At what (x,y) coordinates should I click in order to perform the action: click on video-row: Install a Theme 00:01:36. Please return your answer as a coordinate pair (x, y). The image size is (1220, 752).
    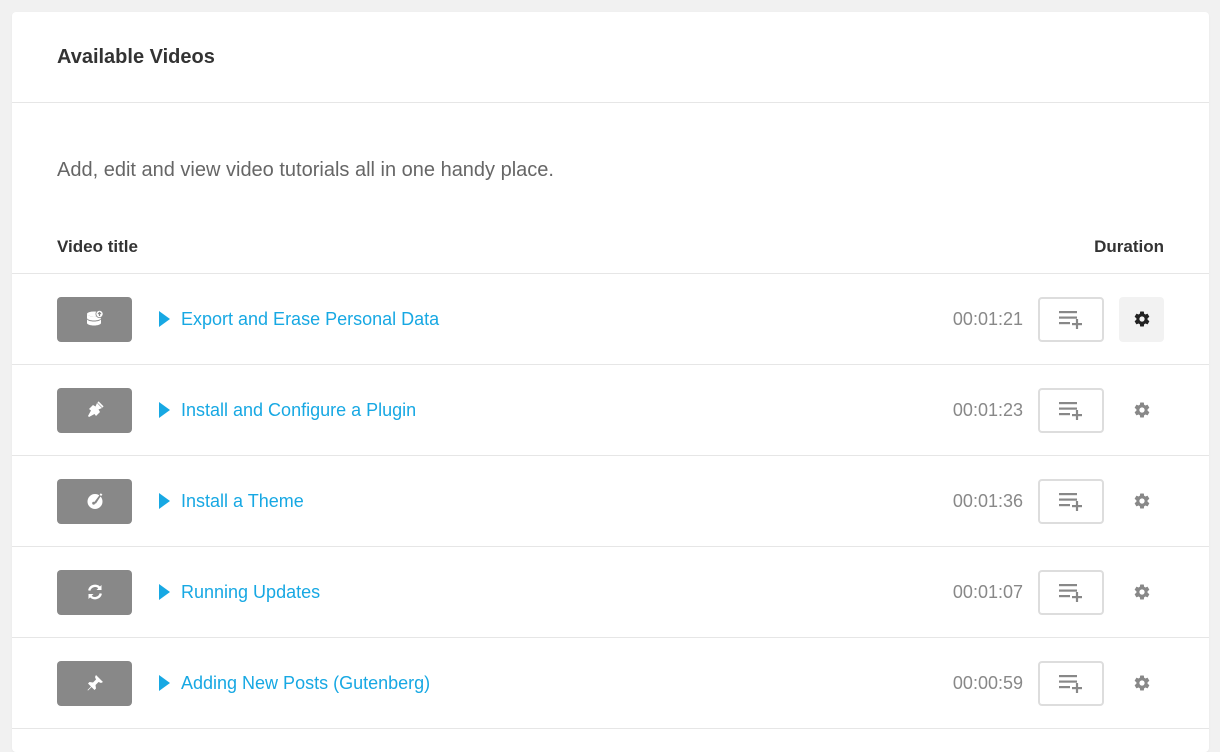
    Looking at the image, I should click on (610, 501).